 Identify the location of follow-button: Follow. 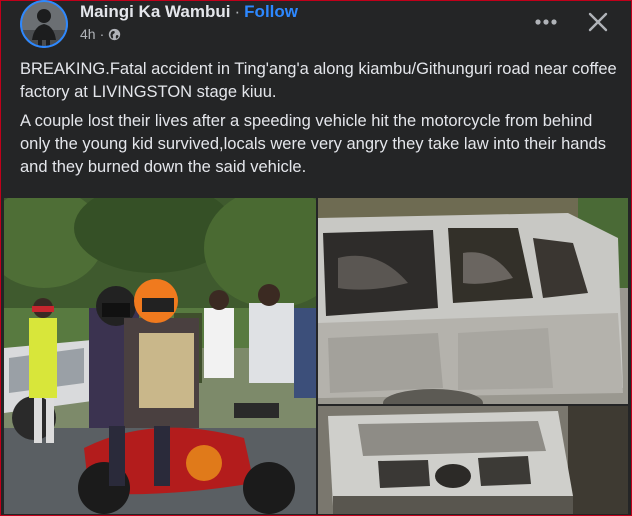
(271, 11).